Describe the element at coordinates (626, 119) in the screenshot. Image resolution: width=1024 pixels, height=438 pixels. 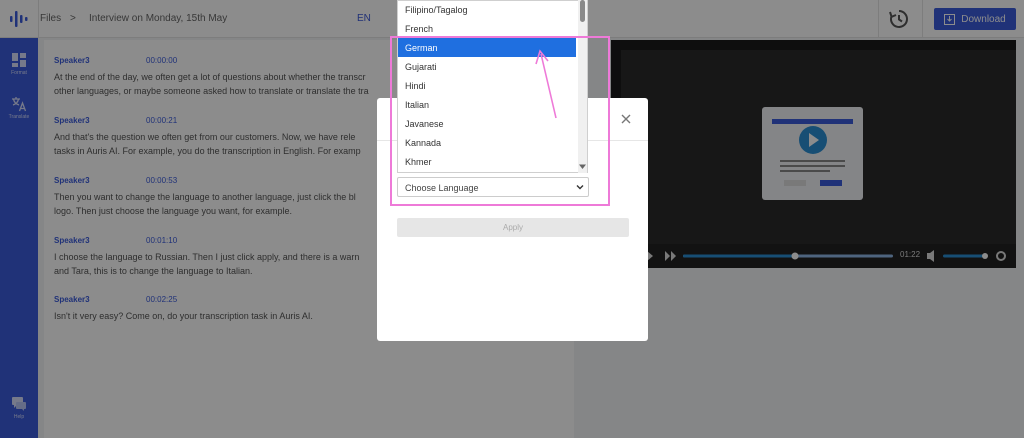
I see `close-icon` at that location.